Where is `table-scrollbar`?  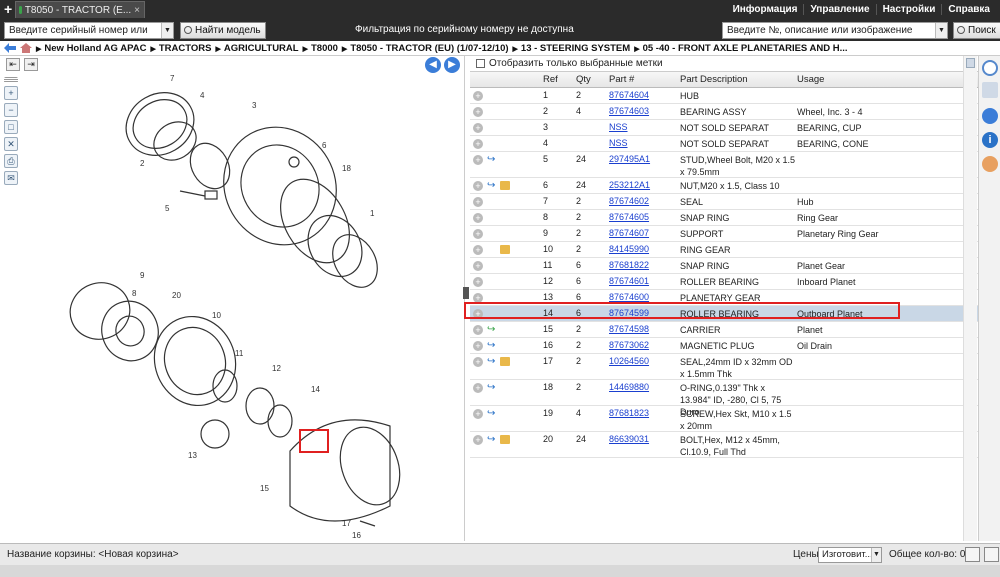 table-scrollbar is located at coordinates (970, 298).